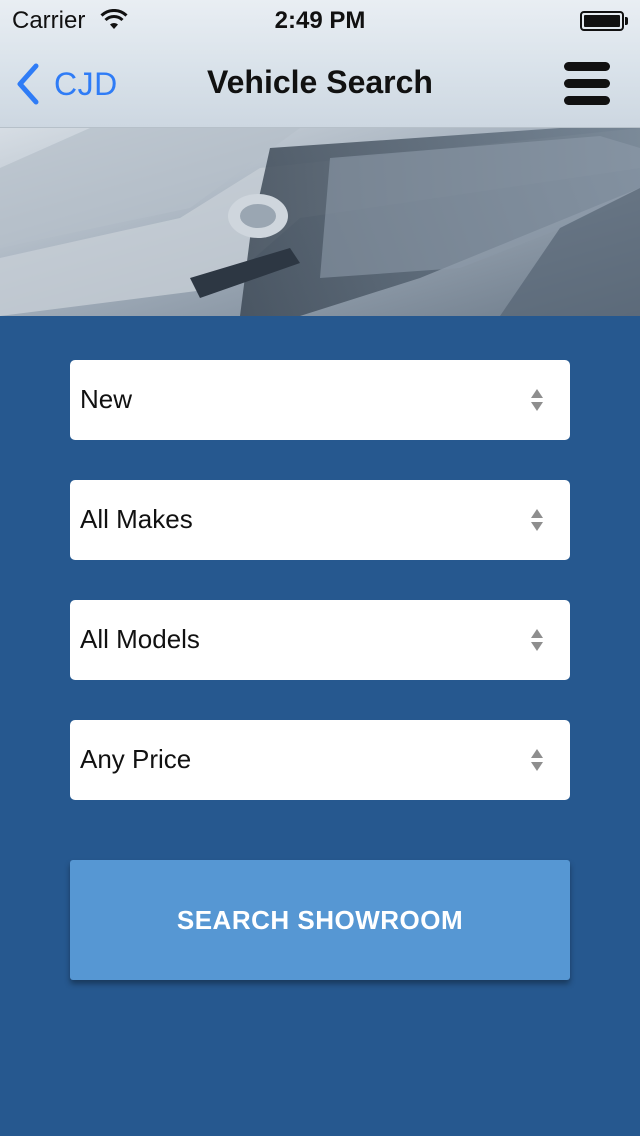 The height and width of the screenshot is (1136, 640). I want to click on header: Carrier 2:49 PM CJD Vehicle Search, so click(320, 64).